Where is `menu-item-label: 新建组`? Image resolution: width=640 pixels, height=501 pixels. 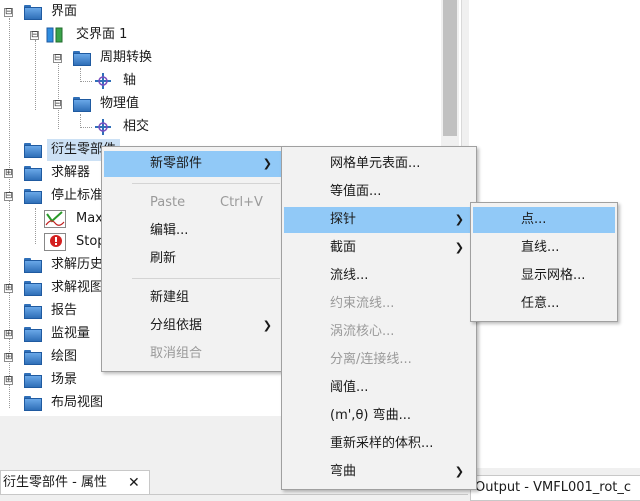 menu-item-label: 新建组 is located at coordinates (170, 297).